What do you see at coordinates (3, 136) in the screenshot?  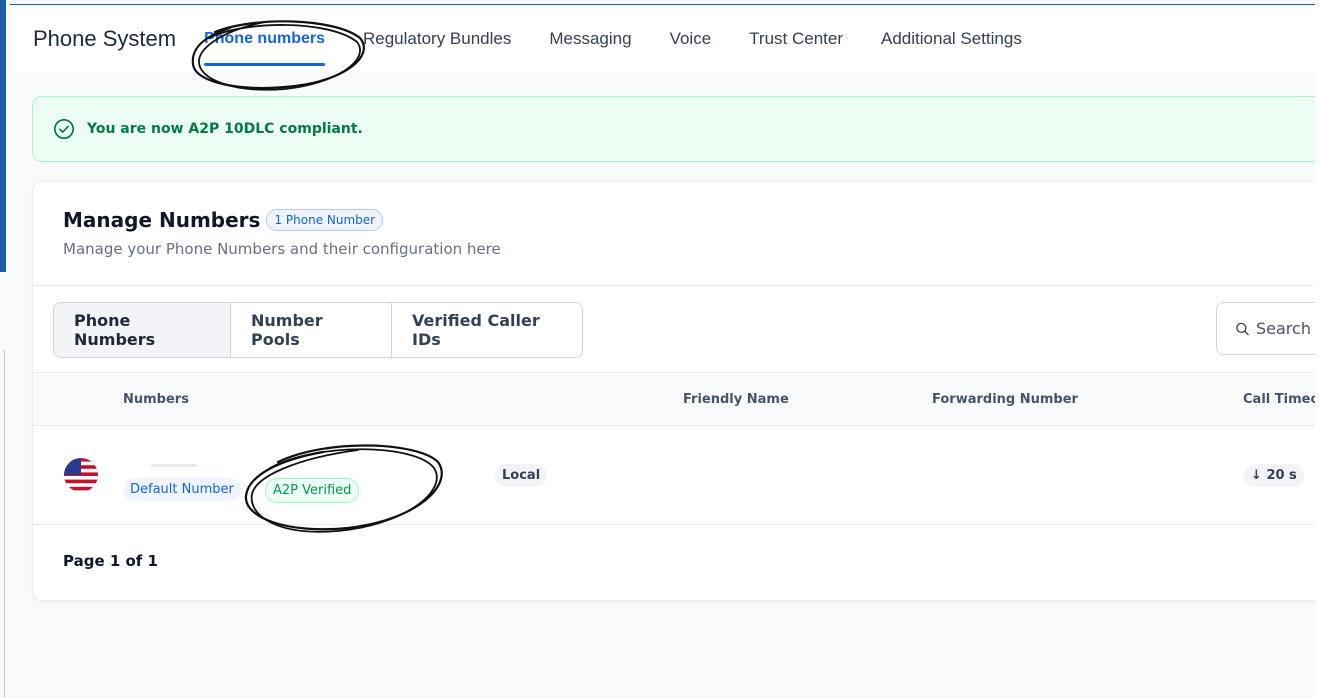 I see `window-left-edge` at bounding box center [3, 136].